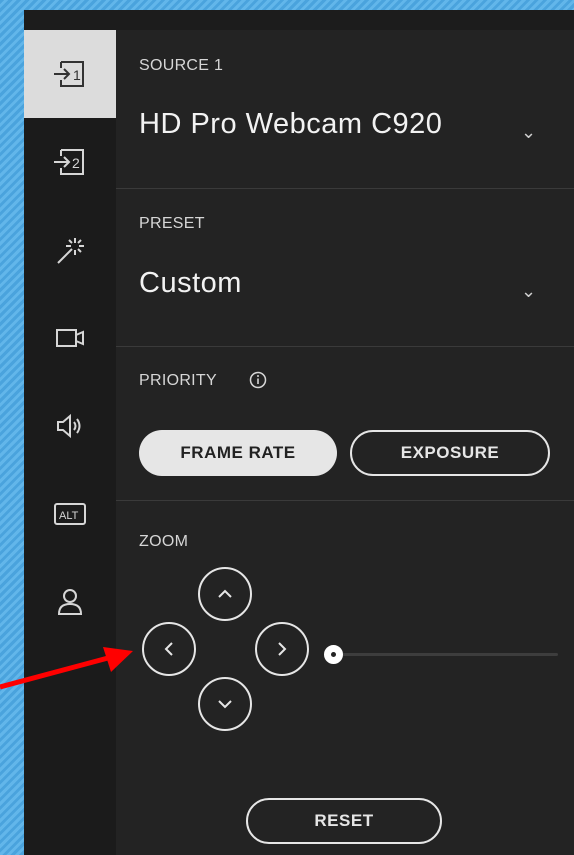  Describe the element at coordinates (164, 541) in the screenshot. I see `zoom-label: ZOOM` at that location.